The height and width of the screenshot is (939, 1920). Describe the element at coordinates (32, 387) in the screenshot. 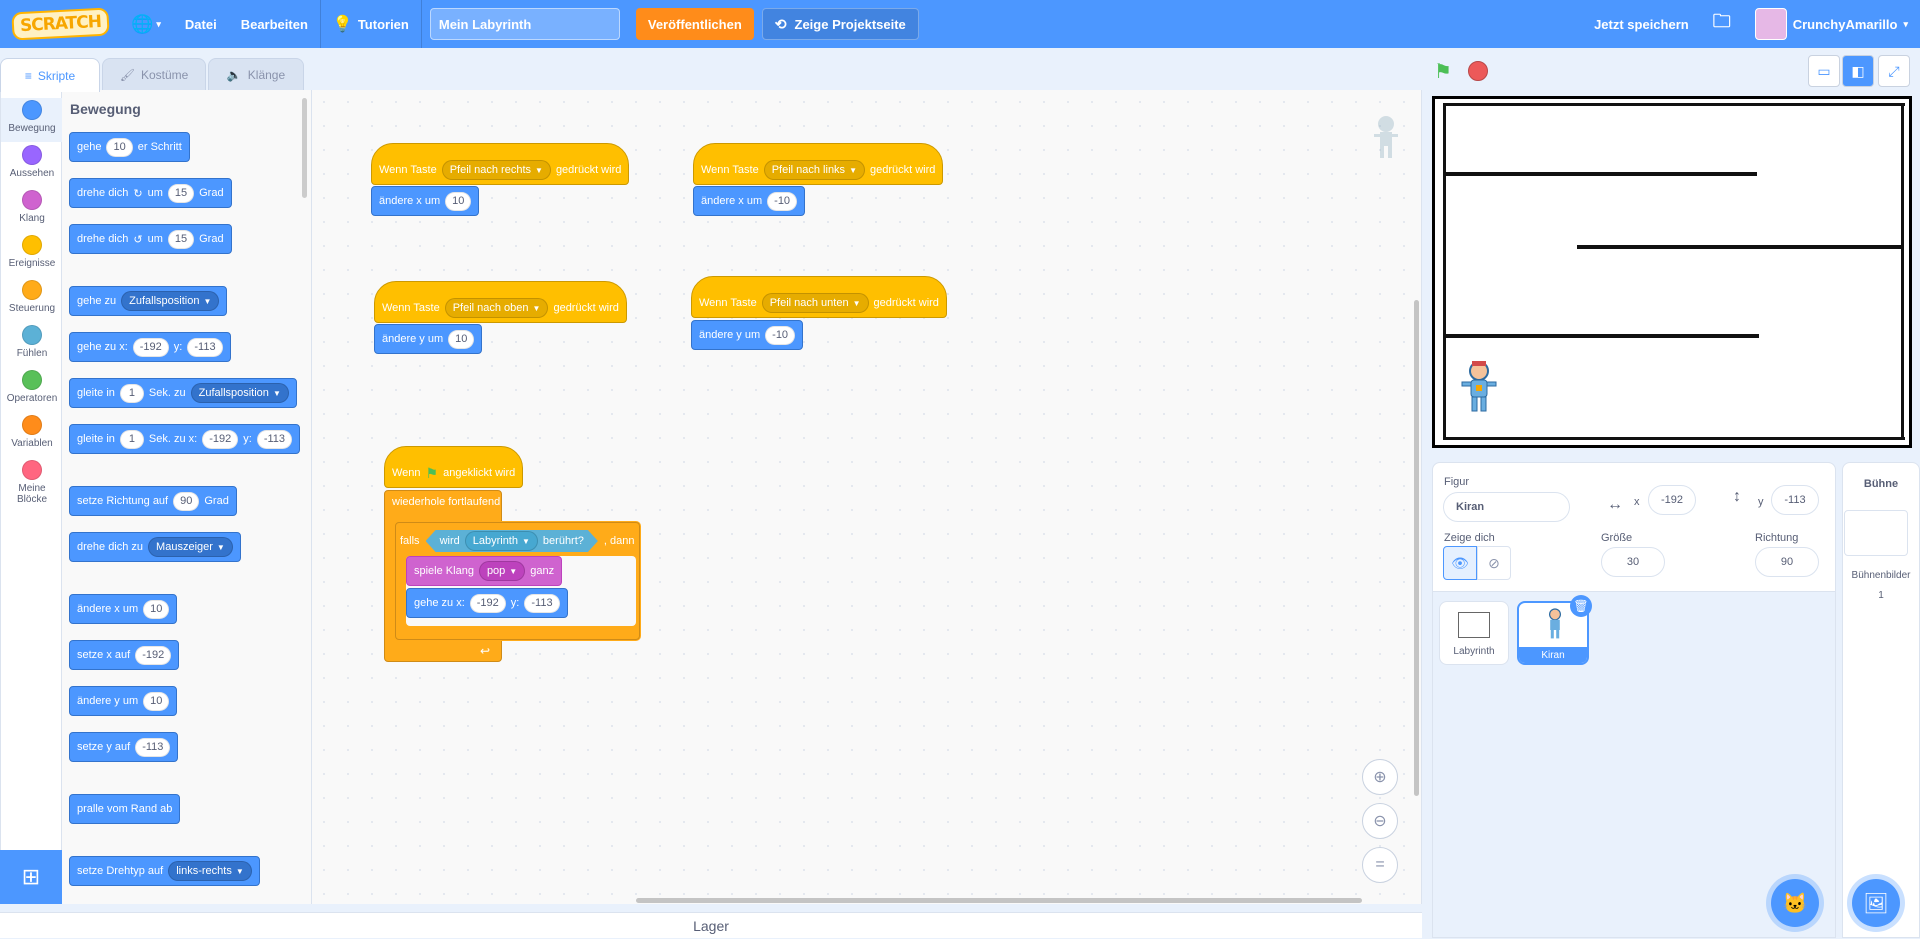

I see `category-operators: Operatoren` at that location.